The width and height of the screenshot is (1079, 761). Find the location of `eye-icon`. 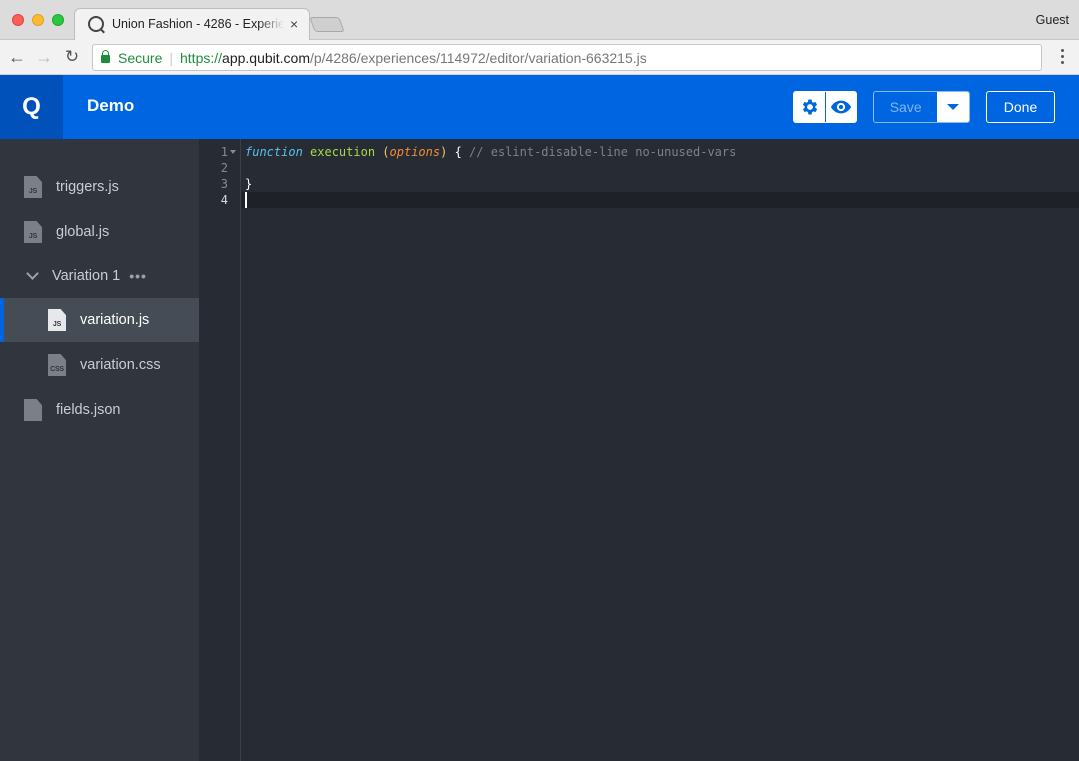

eye-icon is located at coordinates (841, 107).